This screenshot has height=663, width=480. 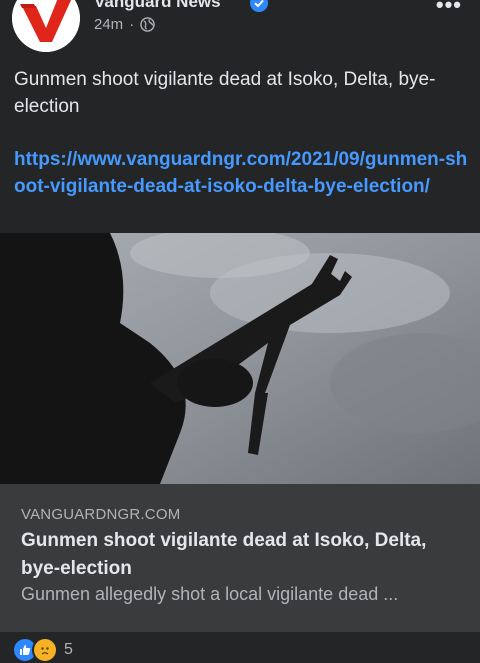 I want to click on more-options-button: •••, so click(x=449, y=9).